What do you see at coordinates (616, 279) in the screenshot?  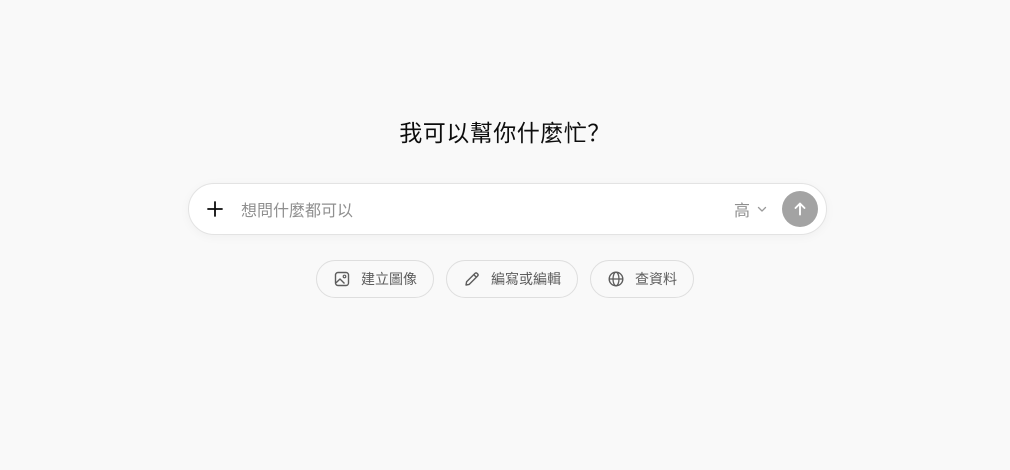 I see `globe-icon` at bounding box center [616, 279].